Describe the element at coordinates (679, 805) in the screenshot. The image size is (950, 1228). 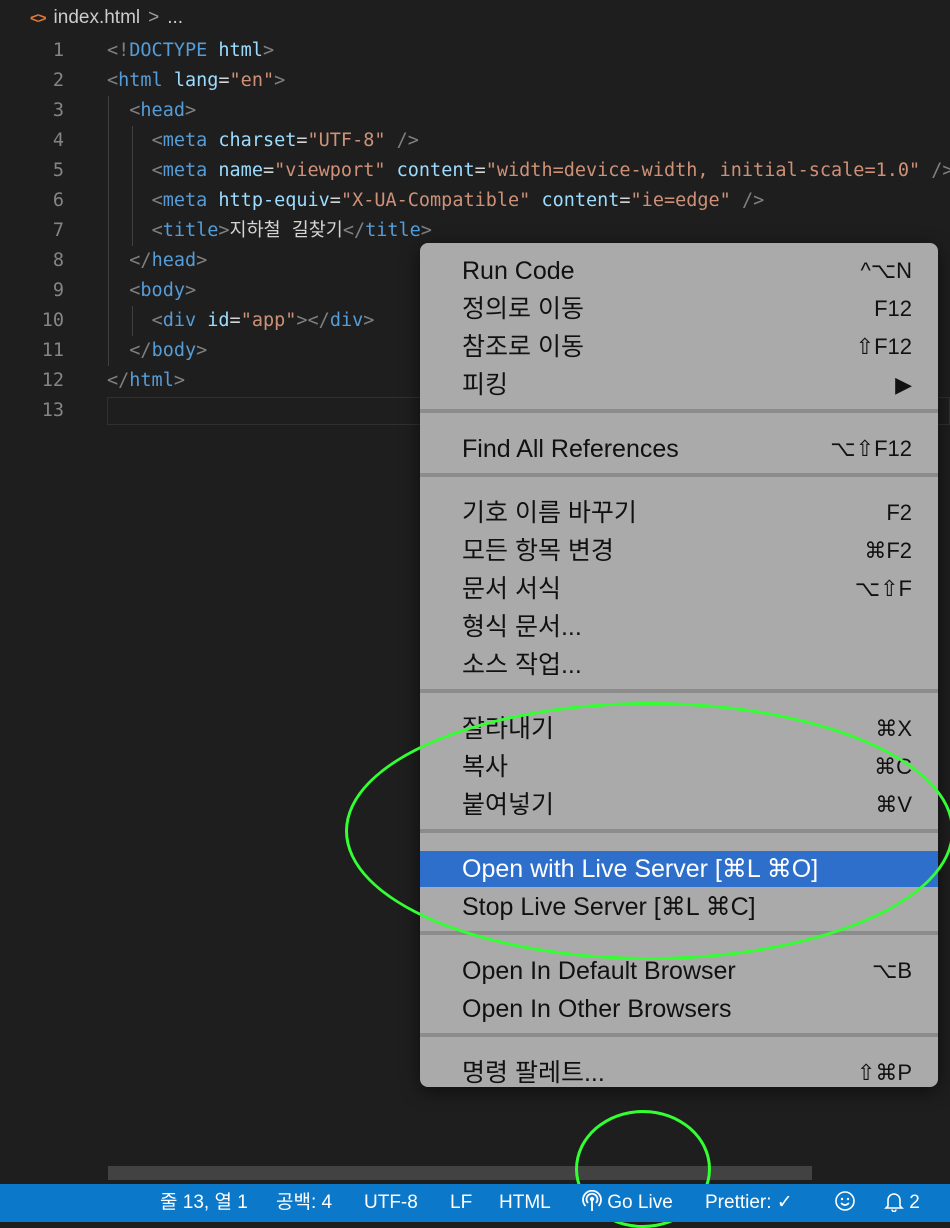
I see `menu-item: 붙여넣기 ⌘V` at that location.